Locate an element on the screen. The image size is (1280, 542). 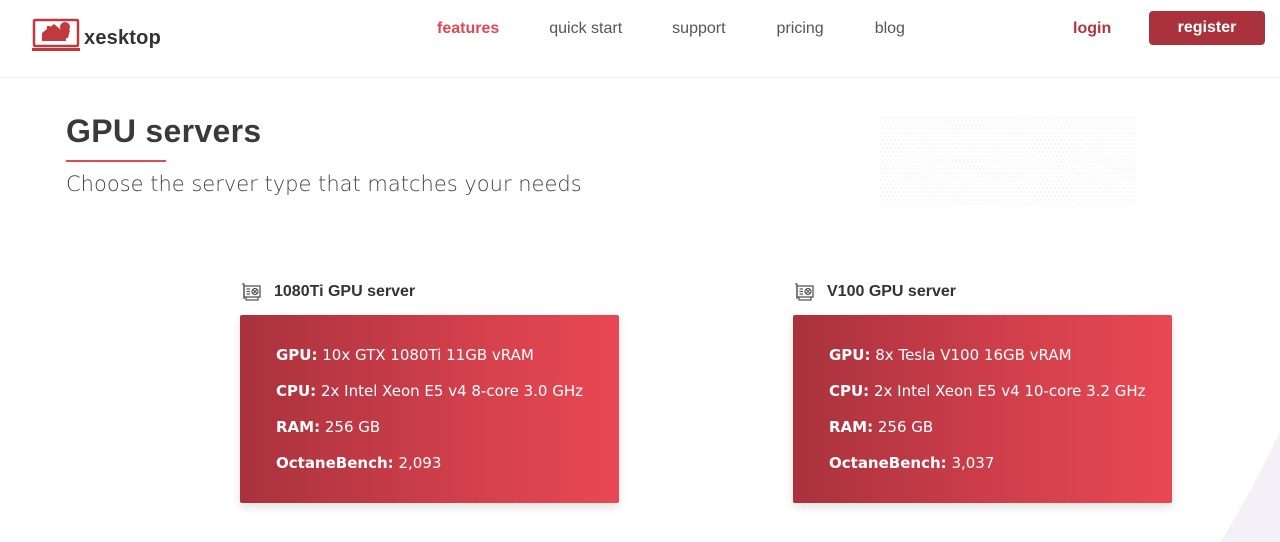
xesktop-logo-icon is located at coordinates (56, 34).